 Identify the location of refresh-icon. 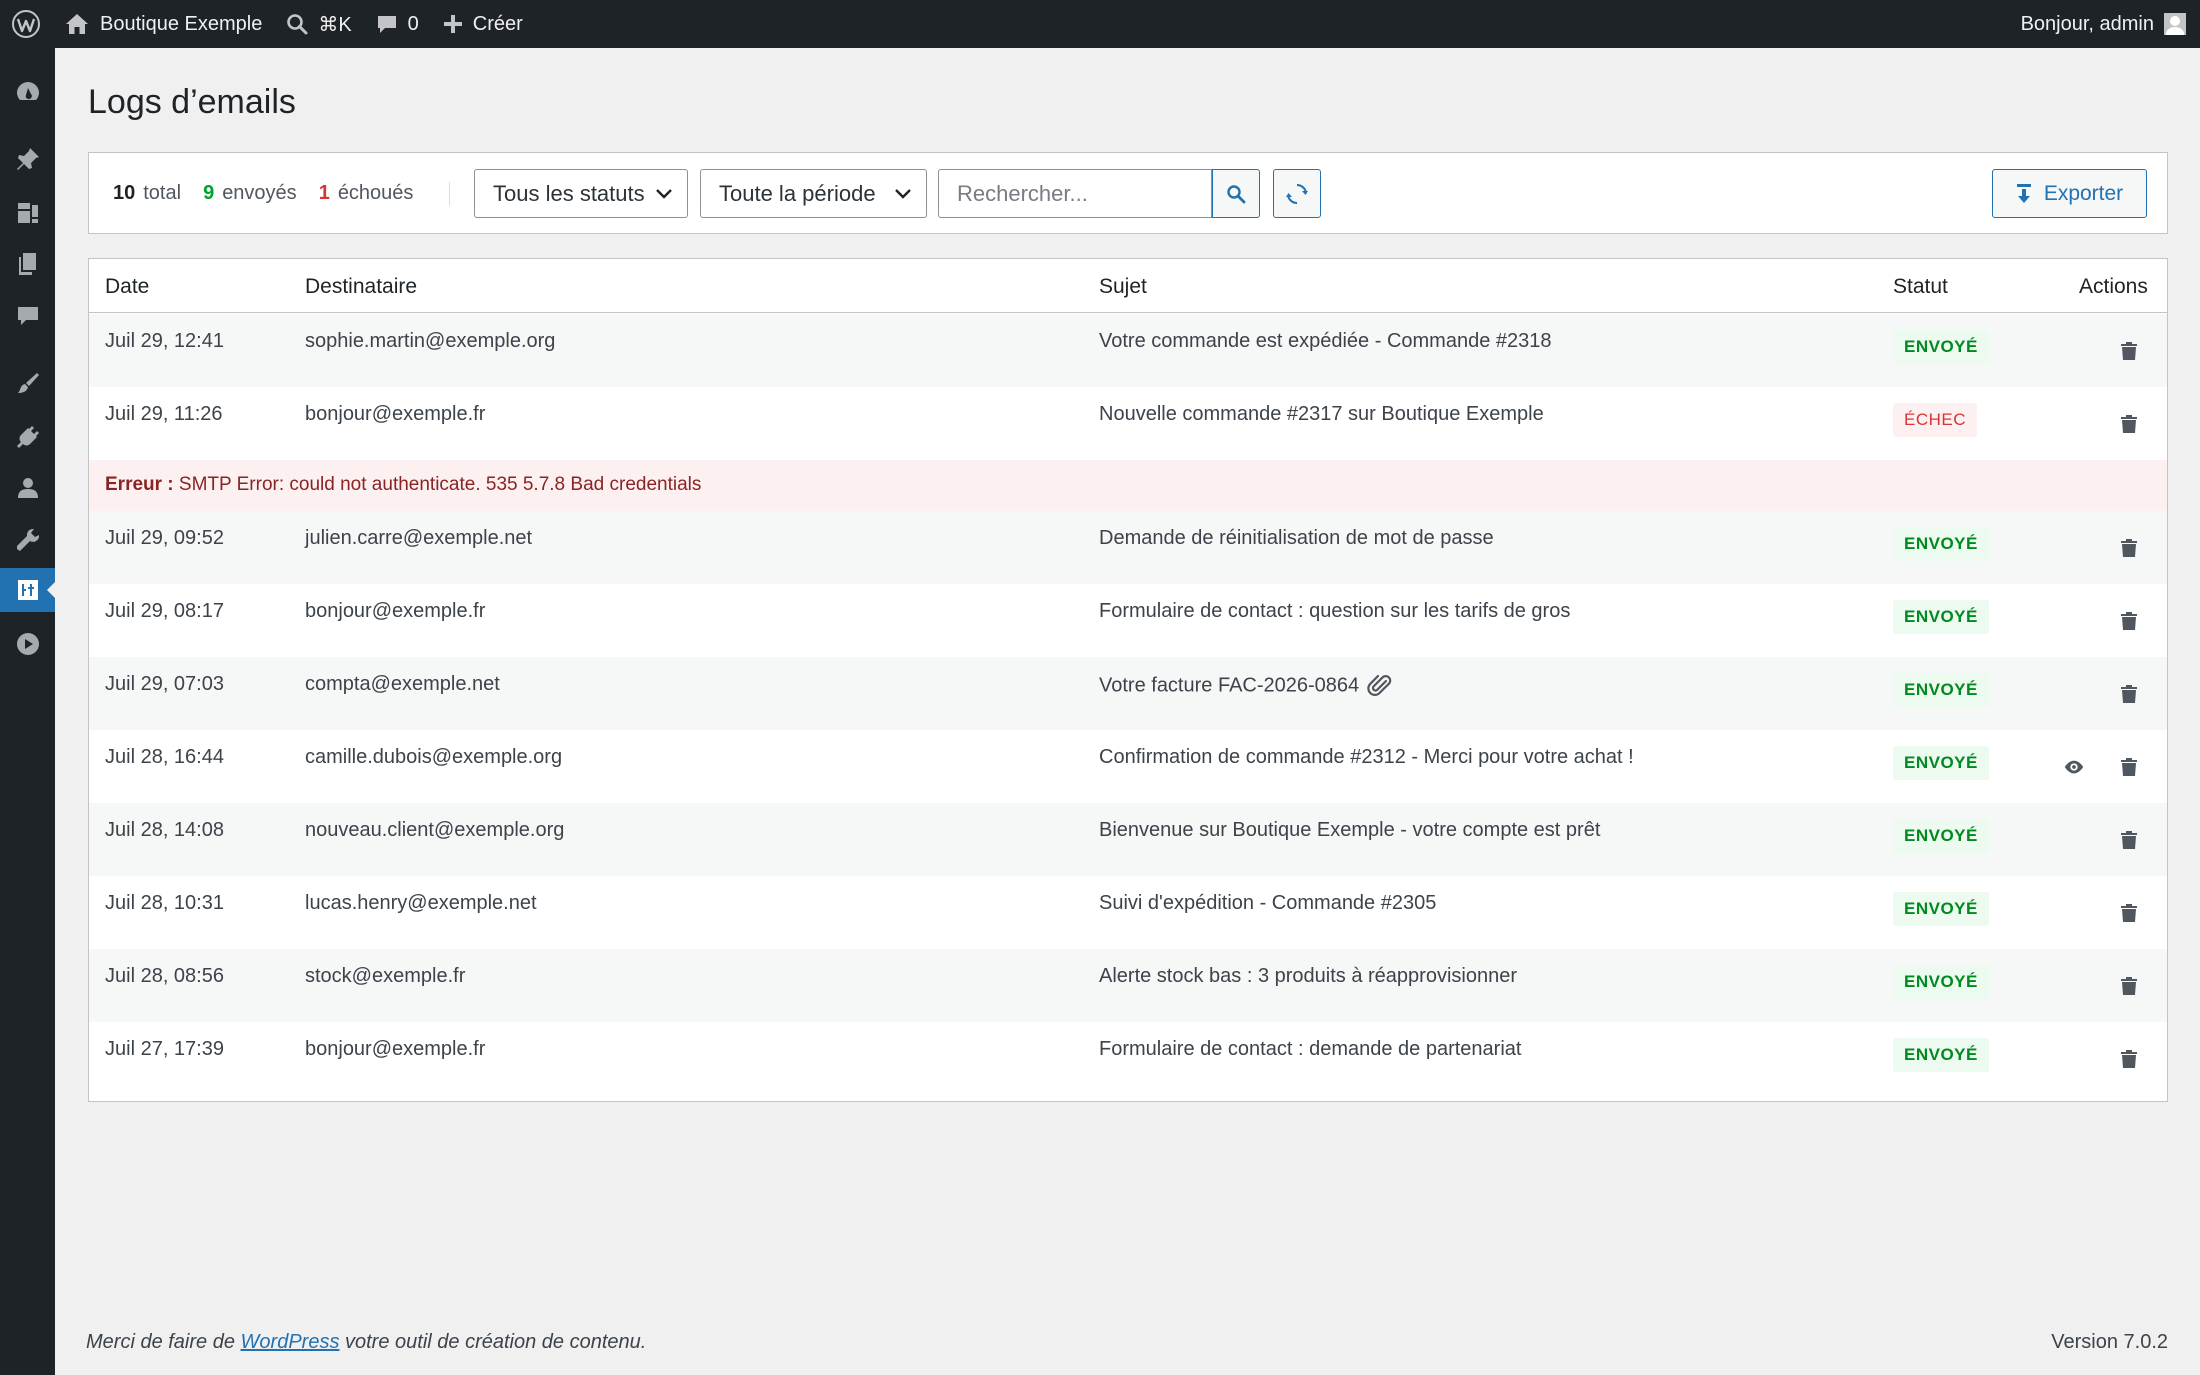
(1297, 193).